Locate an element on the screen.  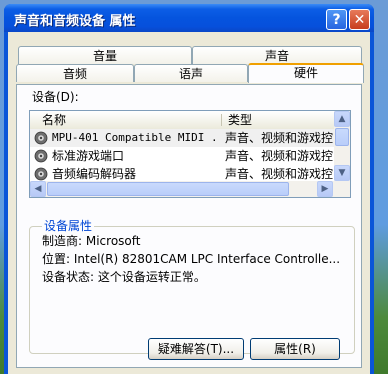
column-separator is located at coordinates (221, 120).